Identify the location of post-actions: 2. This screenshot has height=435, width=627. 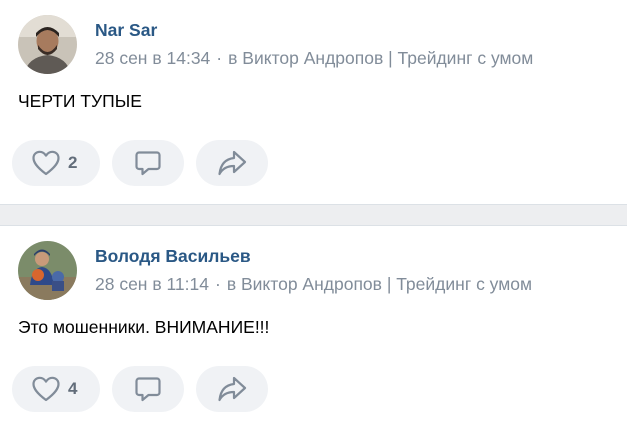
(140, 163).